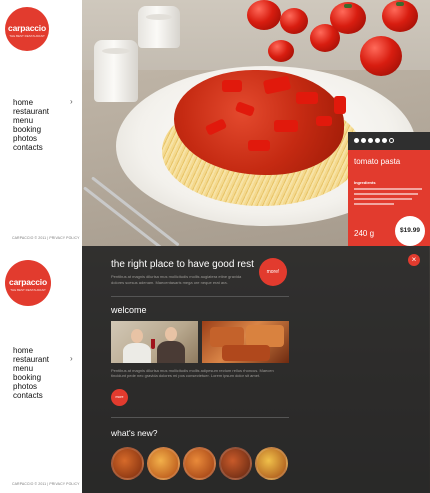 The height and width of the screenshot is (493, 430). I want to click on welcome-photo-lasagna, so click(245, 342).